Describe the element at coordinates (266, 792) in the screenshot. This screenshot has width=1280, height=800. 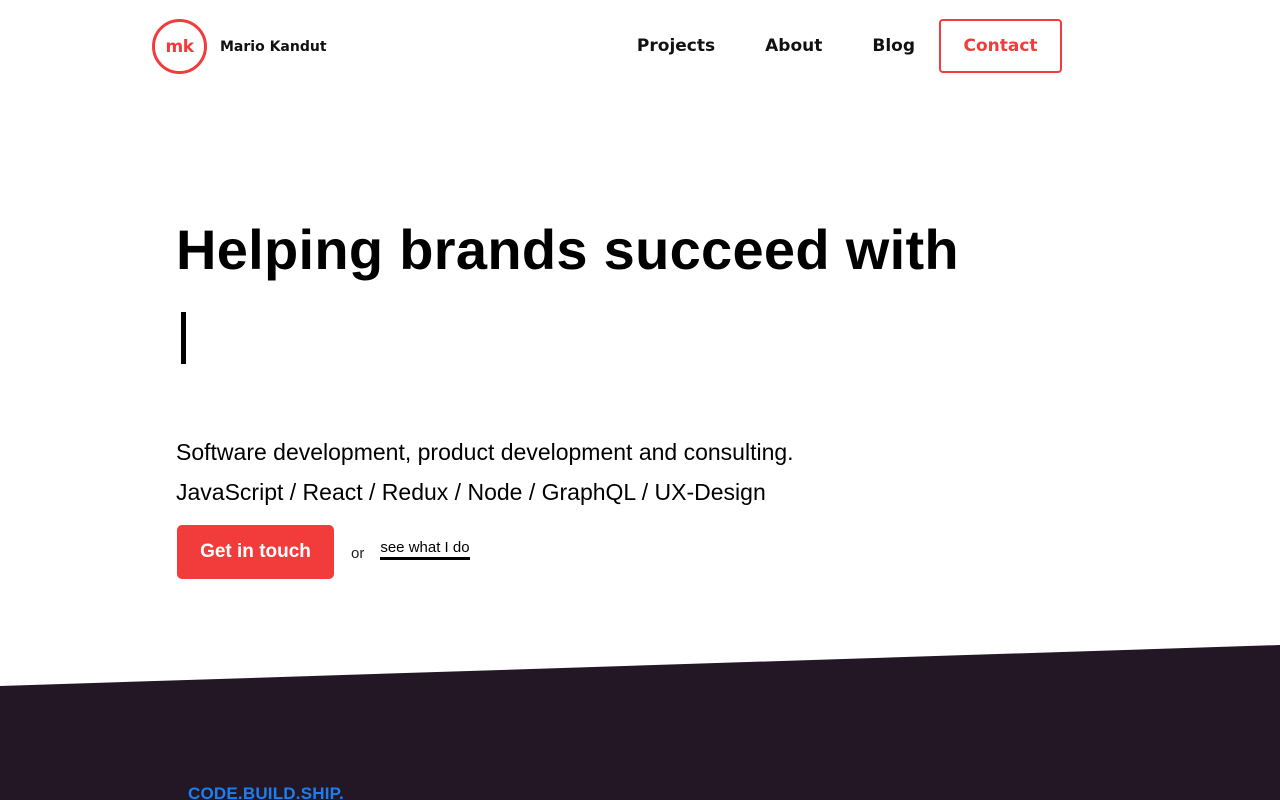
I see `section-tagline: CODE.BUILD.SHIP.` at that location.